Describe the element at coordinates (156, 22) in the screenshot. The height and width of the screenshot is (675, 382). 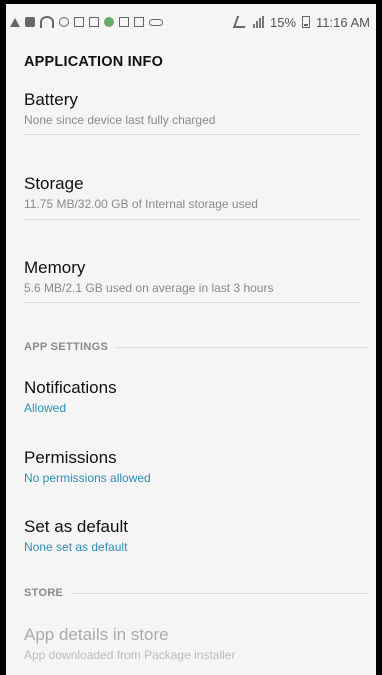
I see `voicemail-icon` at that location.